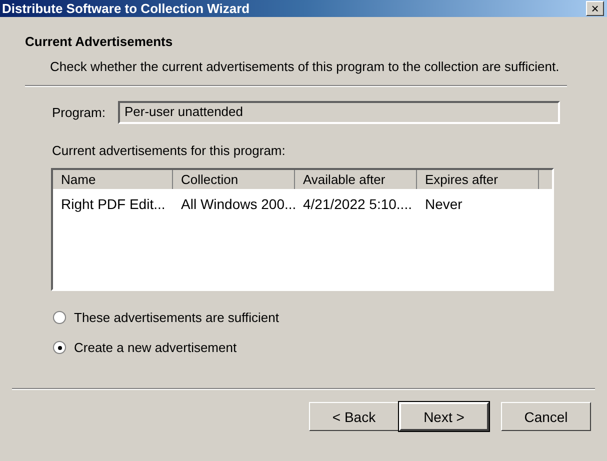 This screenshot has width=607, height=461. I want to click on option-label: Create a new advertisement, so click(155, 347).